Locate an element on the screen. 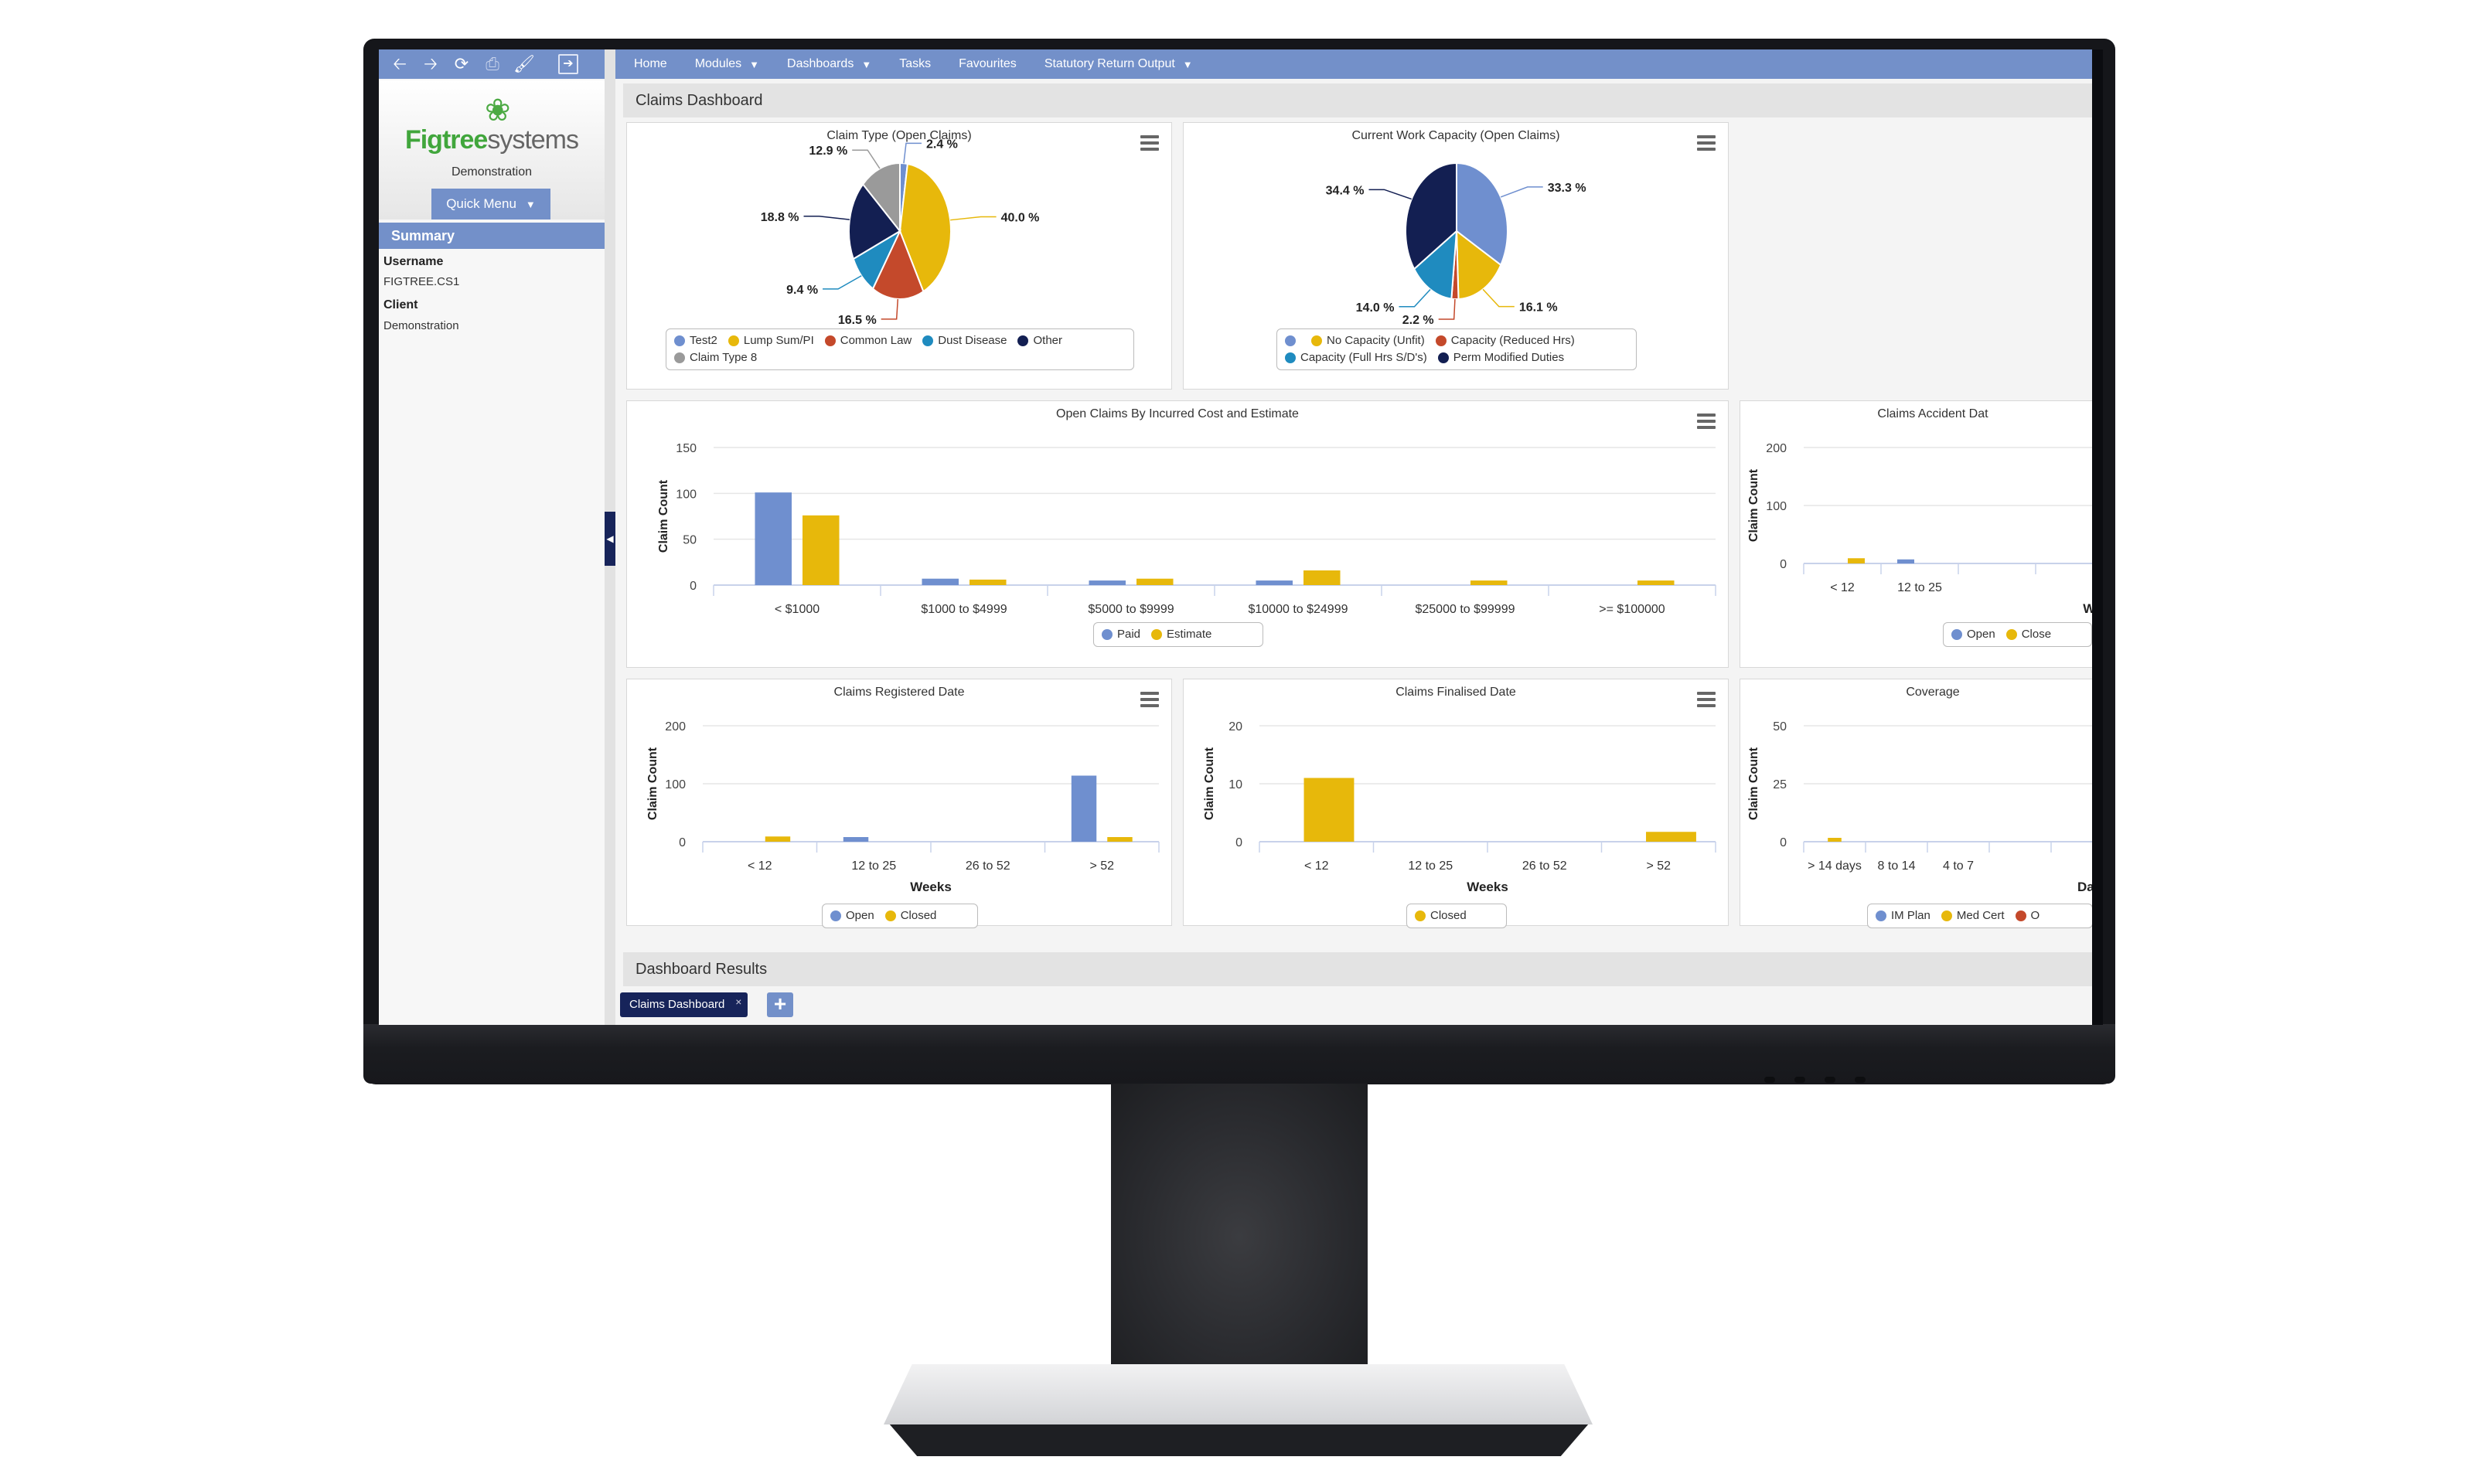 The image size is (2474, 1484). legend-item: No Capacity (Unfit) is located at coordinates (1368, 340).